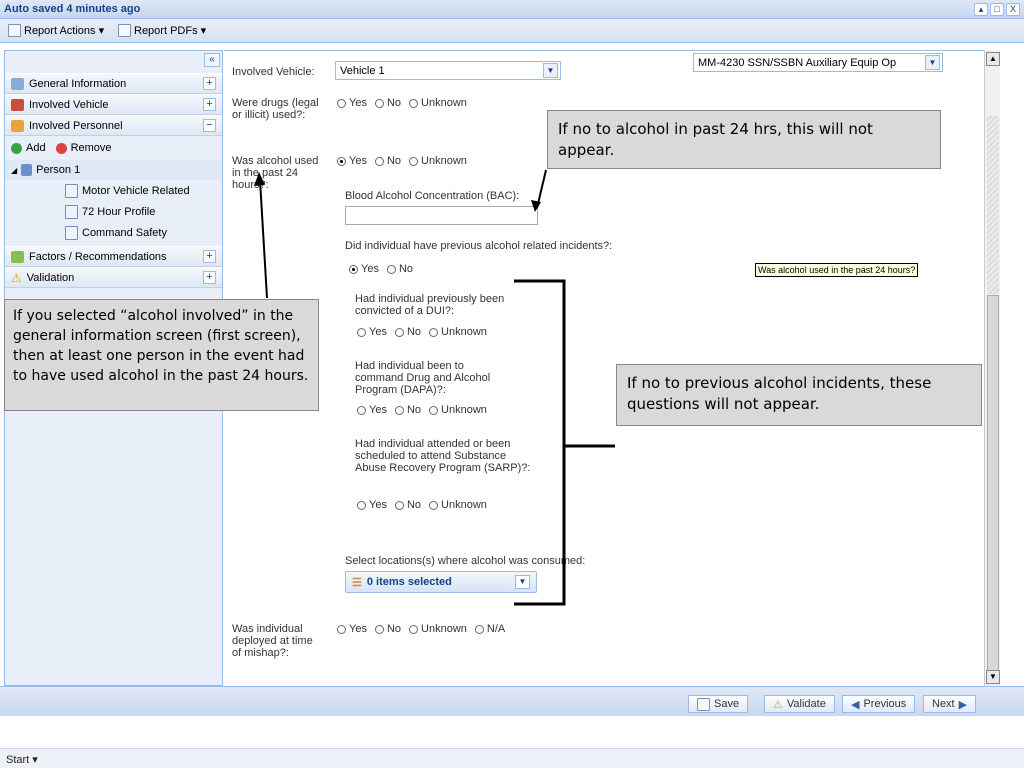 Image resolution: width=1024 pixels, height=768 pixels. What do you see at coordinates (113, 104) in the screenshot?
I see `sidebar-item-involved-vehicle: Involved Vehicle +` at bounding box center [113, 104].